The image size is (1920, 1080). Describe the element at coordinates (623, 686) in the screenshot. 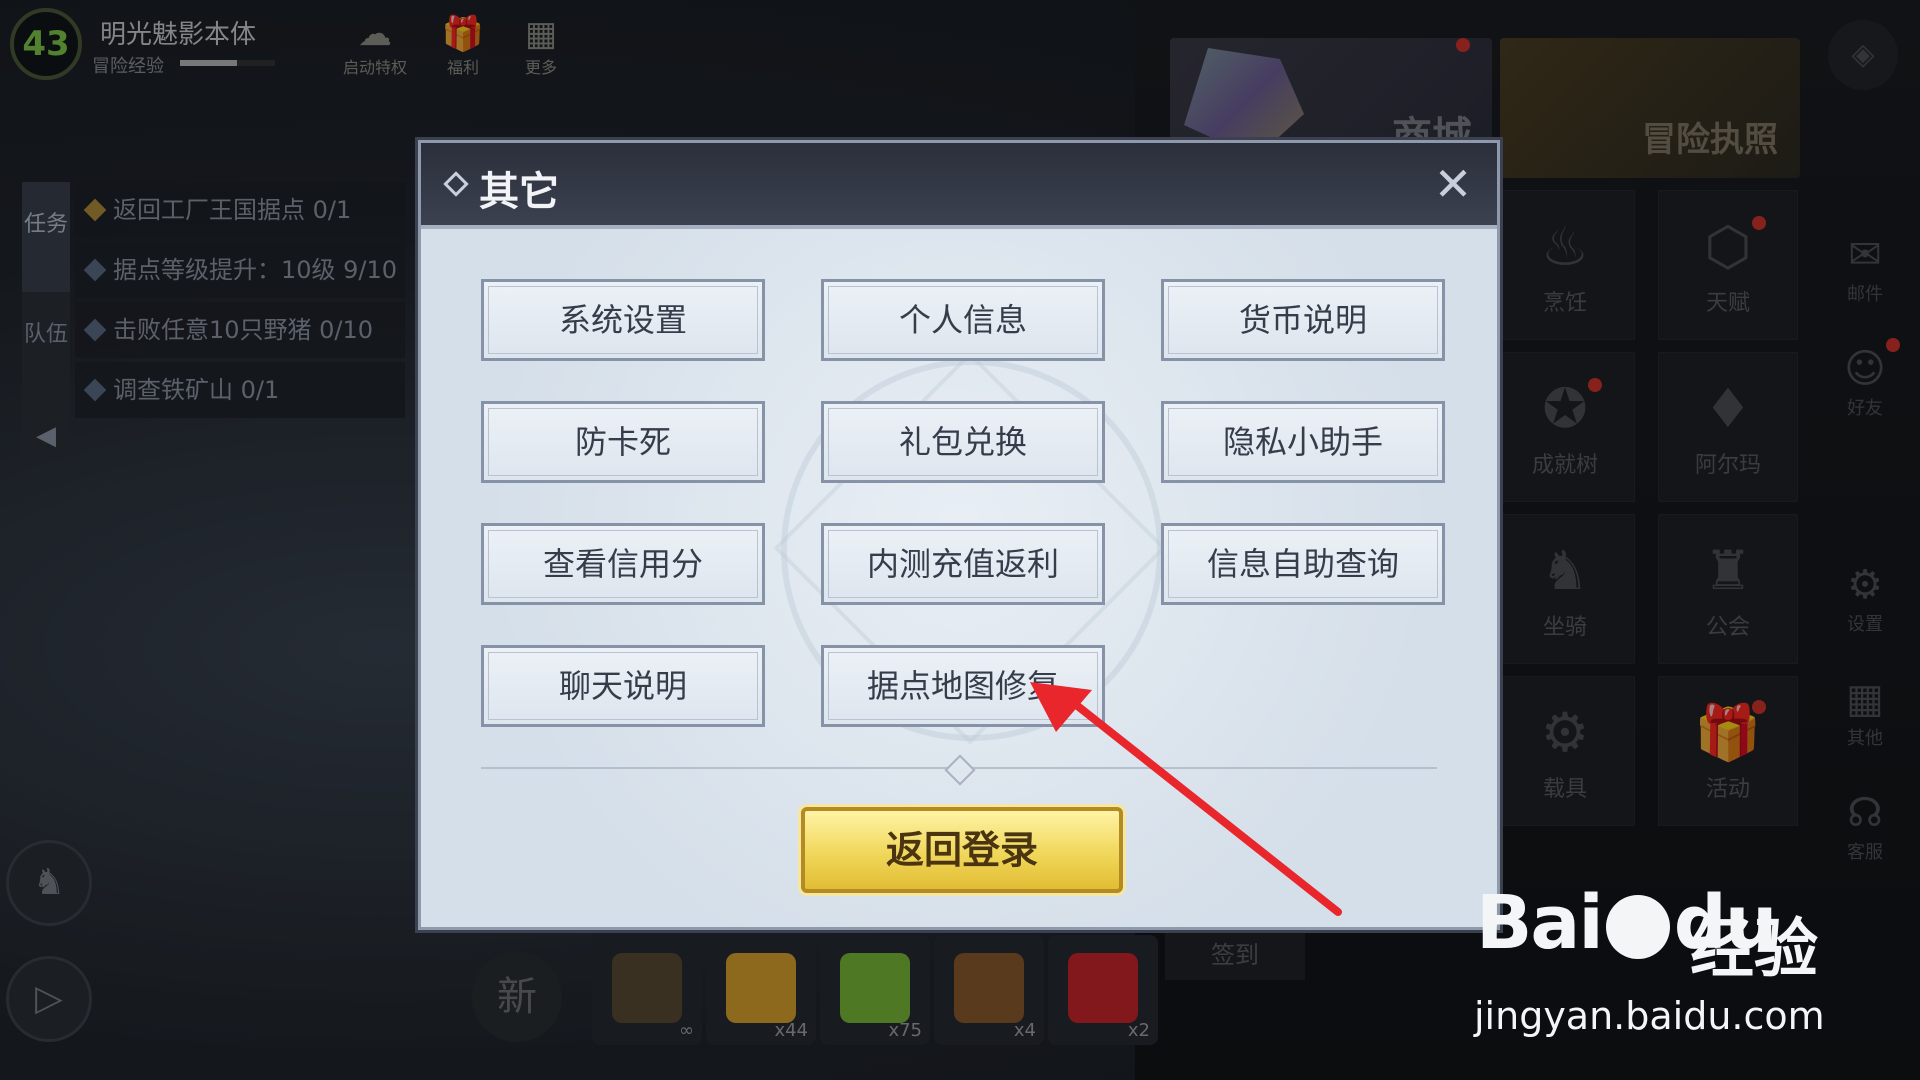

I see `chat-info-button: 聊天说明` at that location.